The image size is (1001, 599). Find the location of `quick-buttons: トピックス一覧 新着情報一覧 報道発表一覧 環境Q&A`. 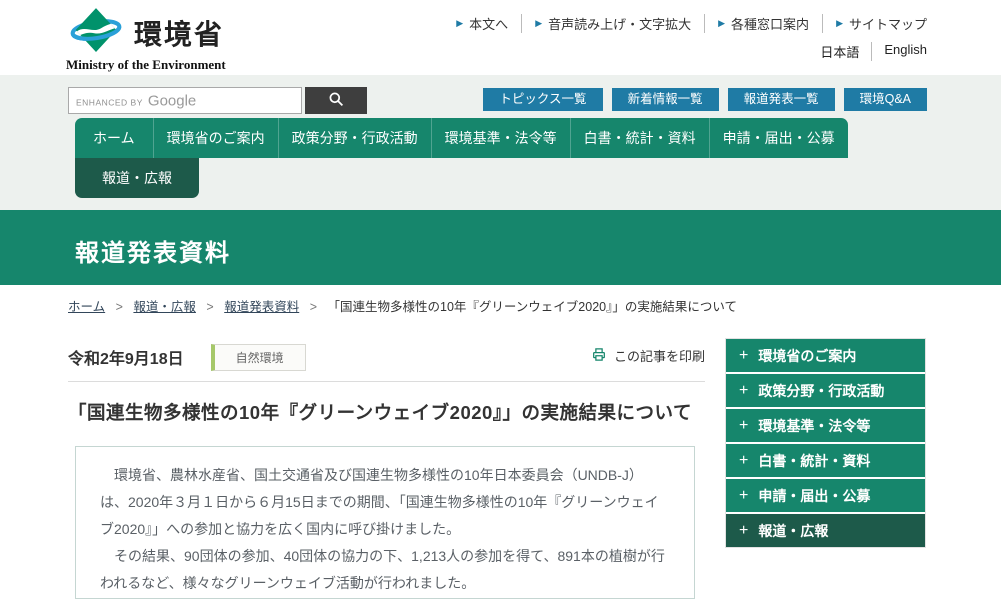

quick-buttons: トピックス一覧 新着情報一覧 報道発表一覧 環境Q&A is located at coordinates (705, 99).